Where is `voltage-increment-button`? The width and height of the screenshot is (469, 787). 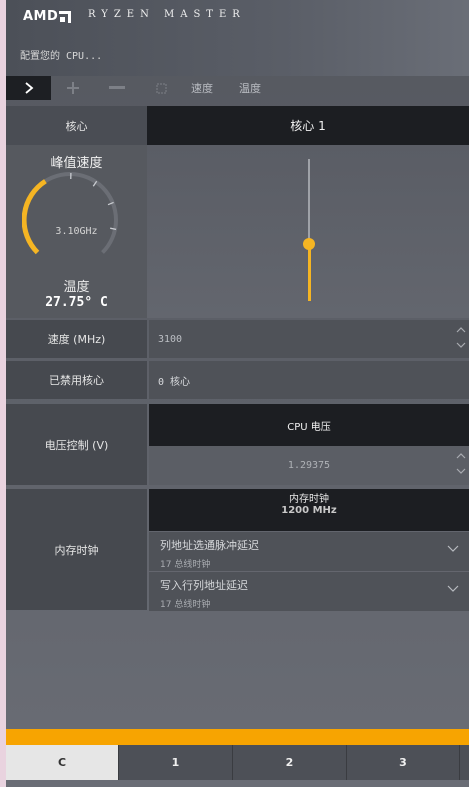
voltage-increment-button is located at coordinates (461, 455).